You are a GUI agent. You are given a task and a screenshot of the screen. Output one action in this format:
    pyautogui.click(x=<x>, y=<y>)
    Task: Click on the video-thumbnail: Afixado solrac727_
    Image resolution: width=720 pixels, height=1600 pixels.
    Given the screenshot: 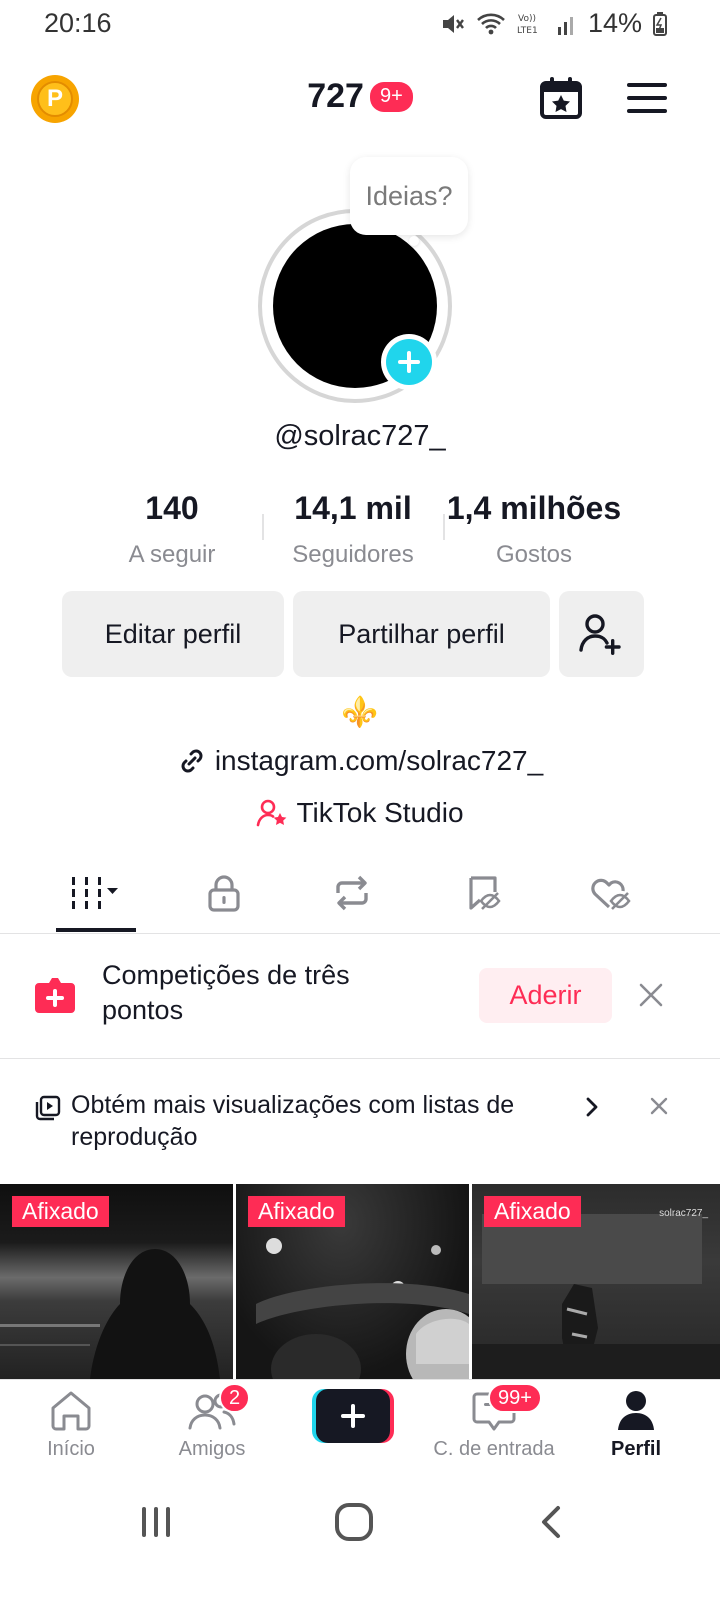 What is the action you would take?
    pyautogui.click(x=596, y=1281)
    